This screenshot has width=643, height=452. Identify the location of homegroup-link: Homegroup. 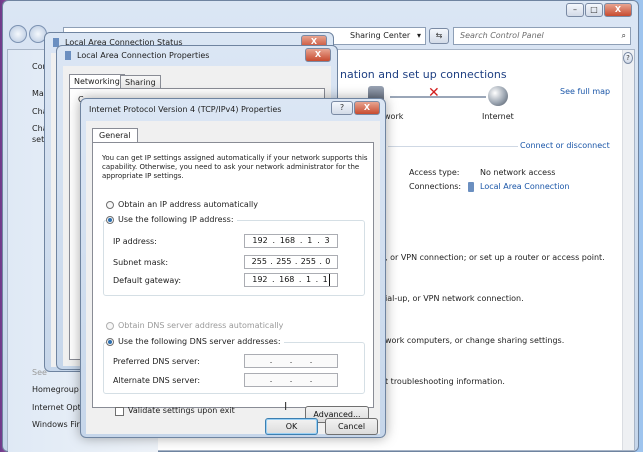
(55, 390).